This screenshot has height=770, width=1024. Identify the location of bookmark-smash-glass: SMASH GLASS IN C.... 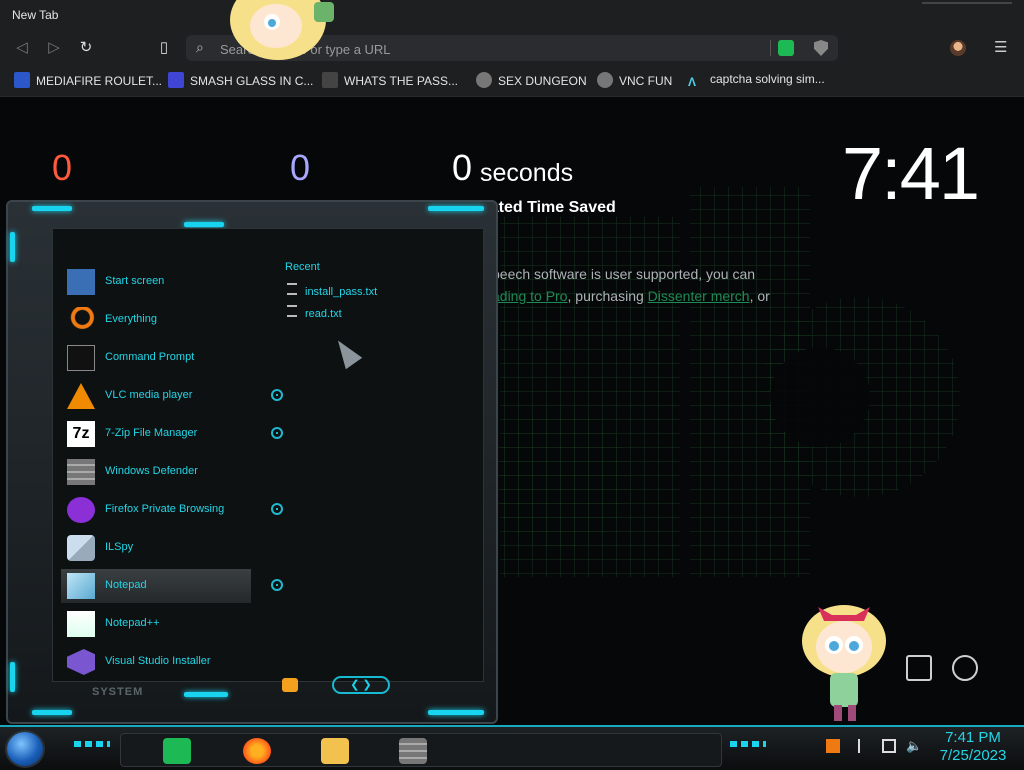
(240, 81).